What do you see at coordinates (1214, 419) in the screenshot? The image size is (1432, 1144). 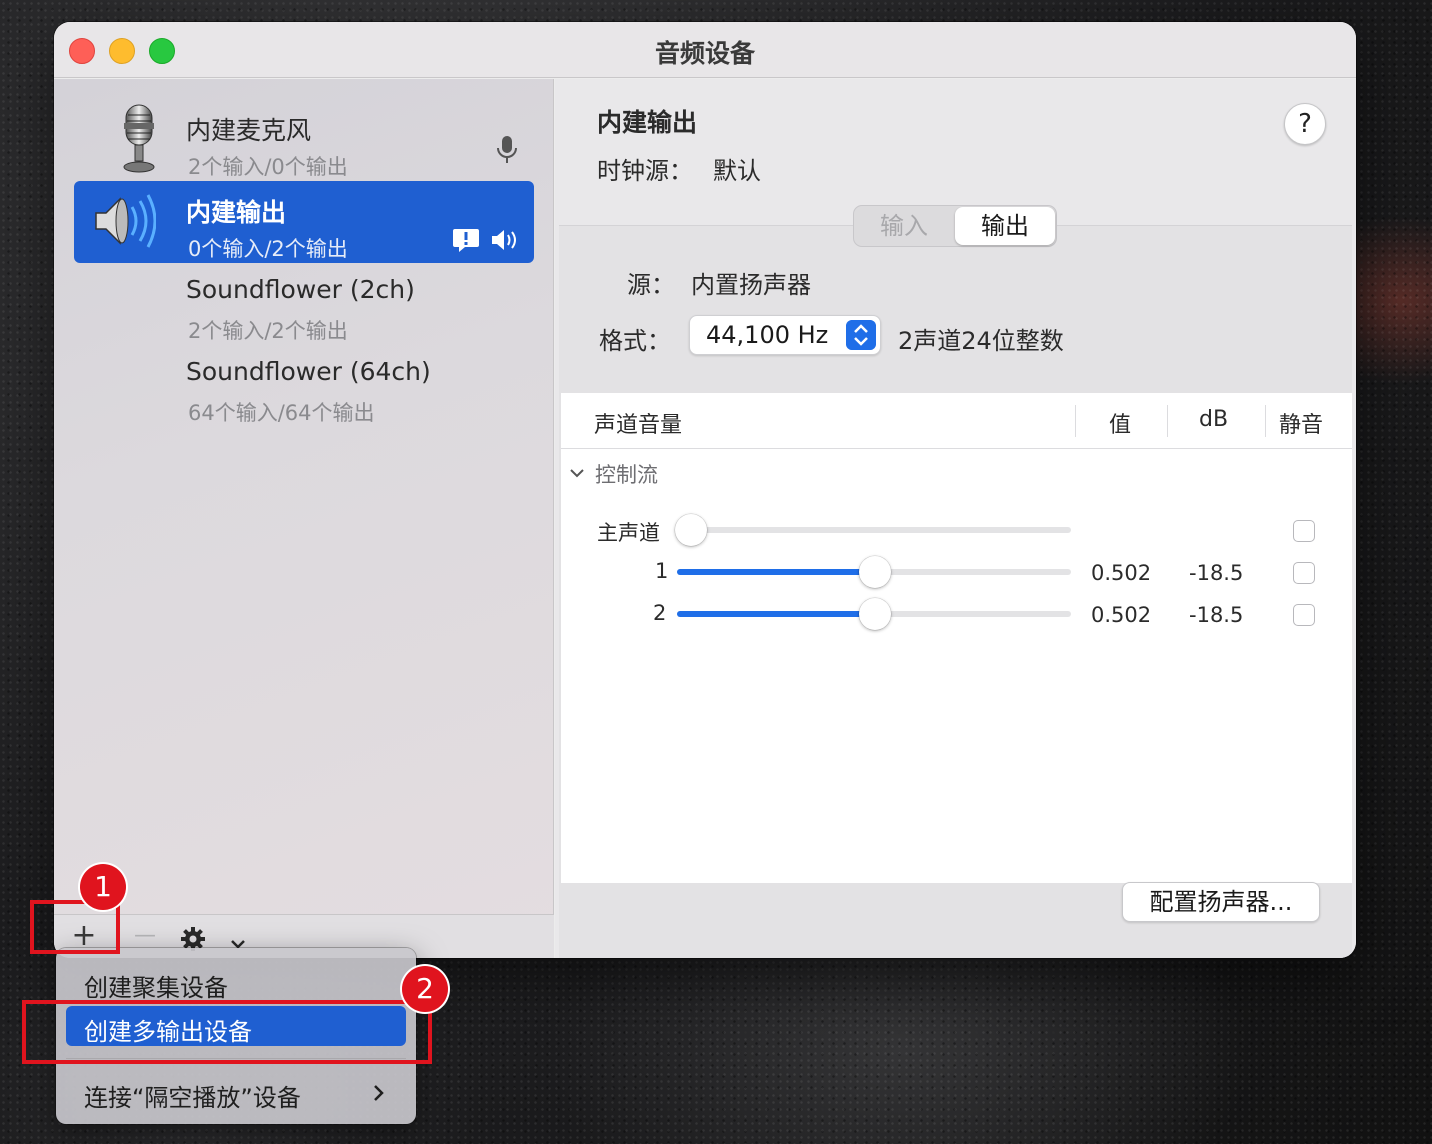 I see `header-db: dB` at bounding box center [1214, 419].